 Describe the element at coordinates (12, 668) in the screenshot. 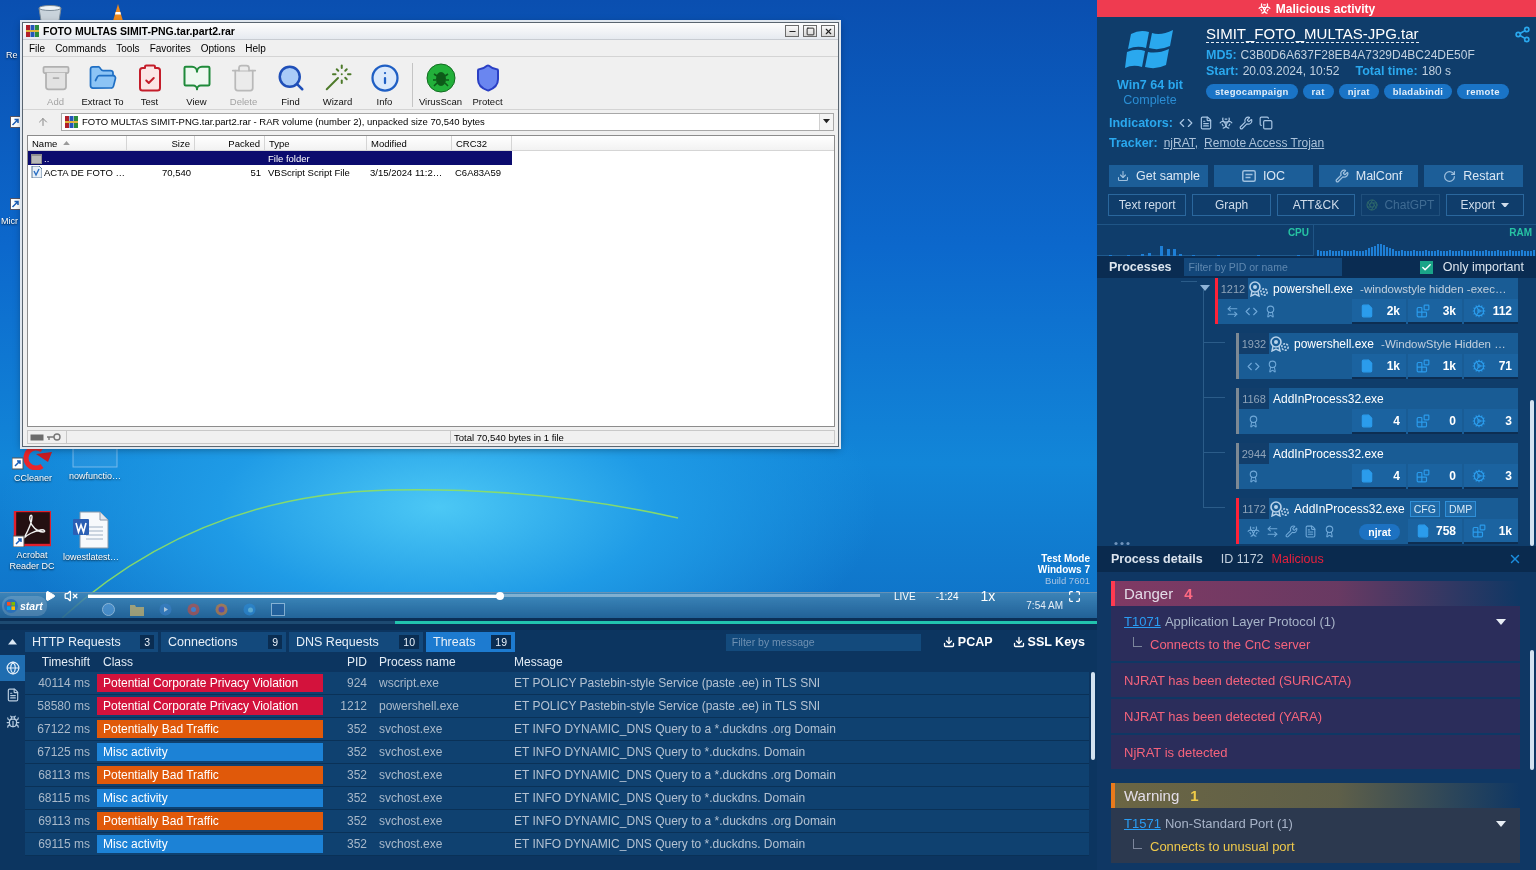

I see `side-tab` at that location.